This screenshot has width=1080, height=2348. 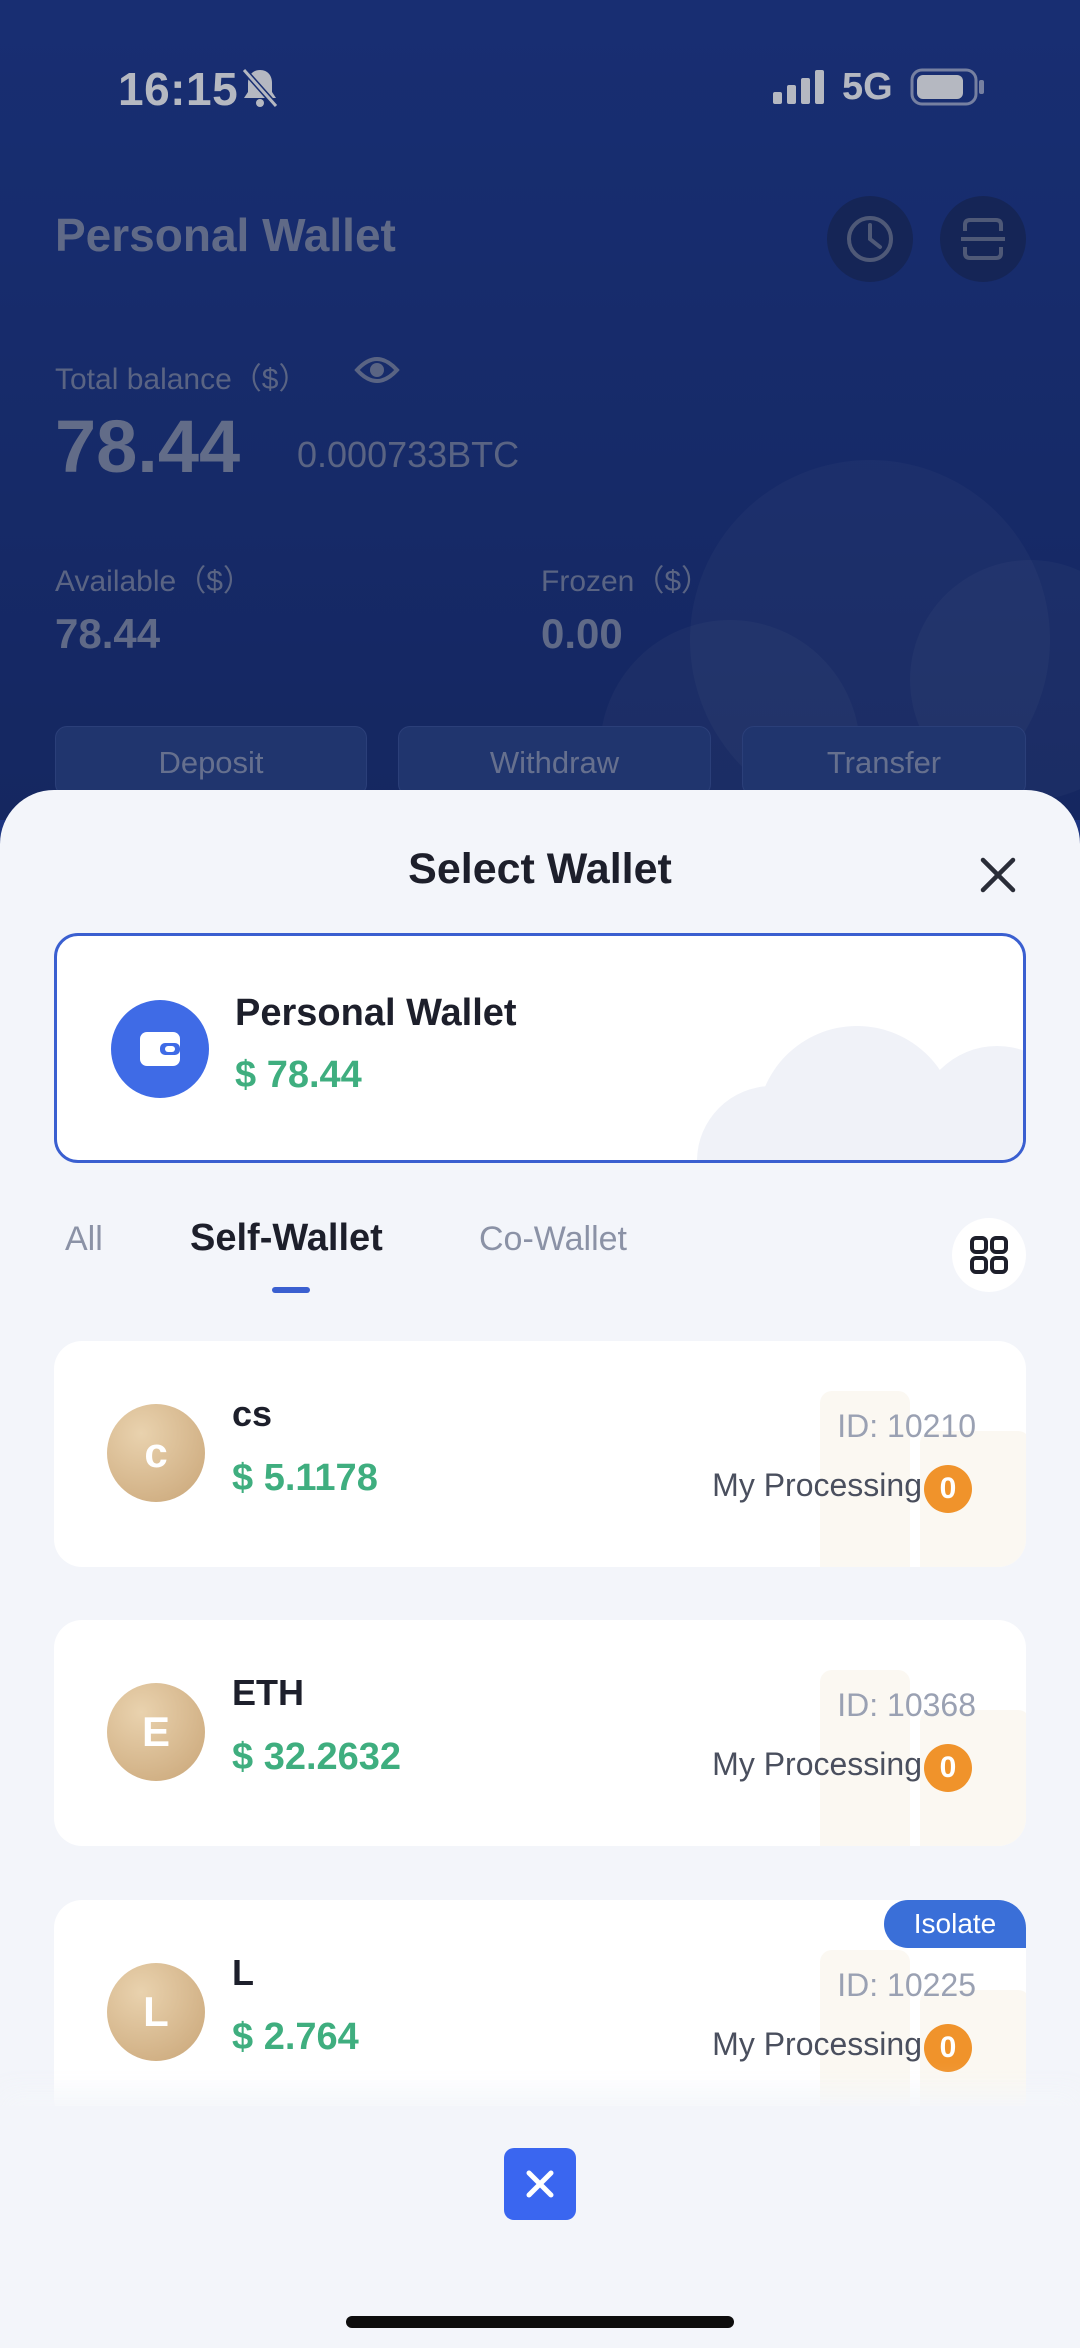 I want to click on home-indicator, so click(x=540, y=2322).